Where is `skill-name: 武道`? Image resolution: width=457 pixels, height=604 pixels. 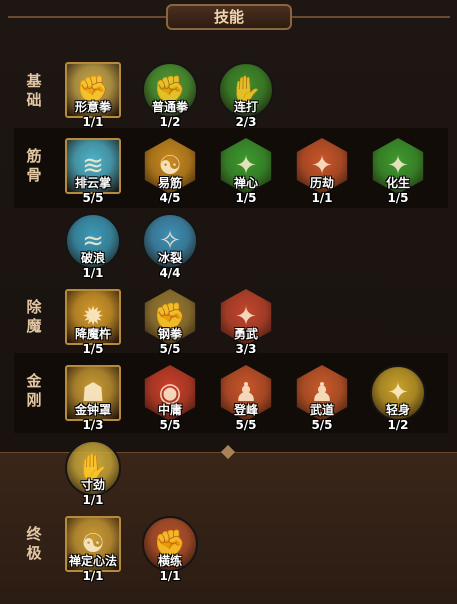
skill-name: 武道 is located at coordinates (321, 410).